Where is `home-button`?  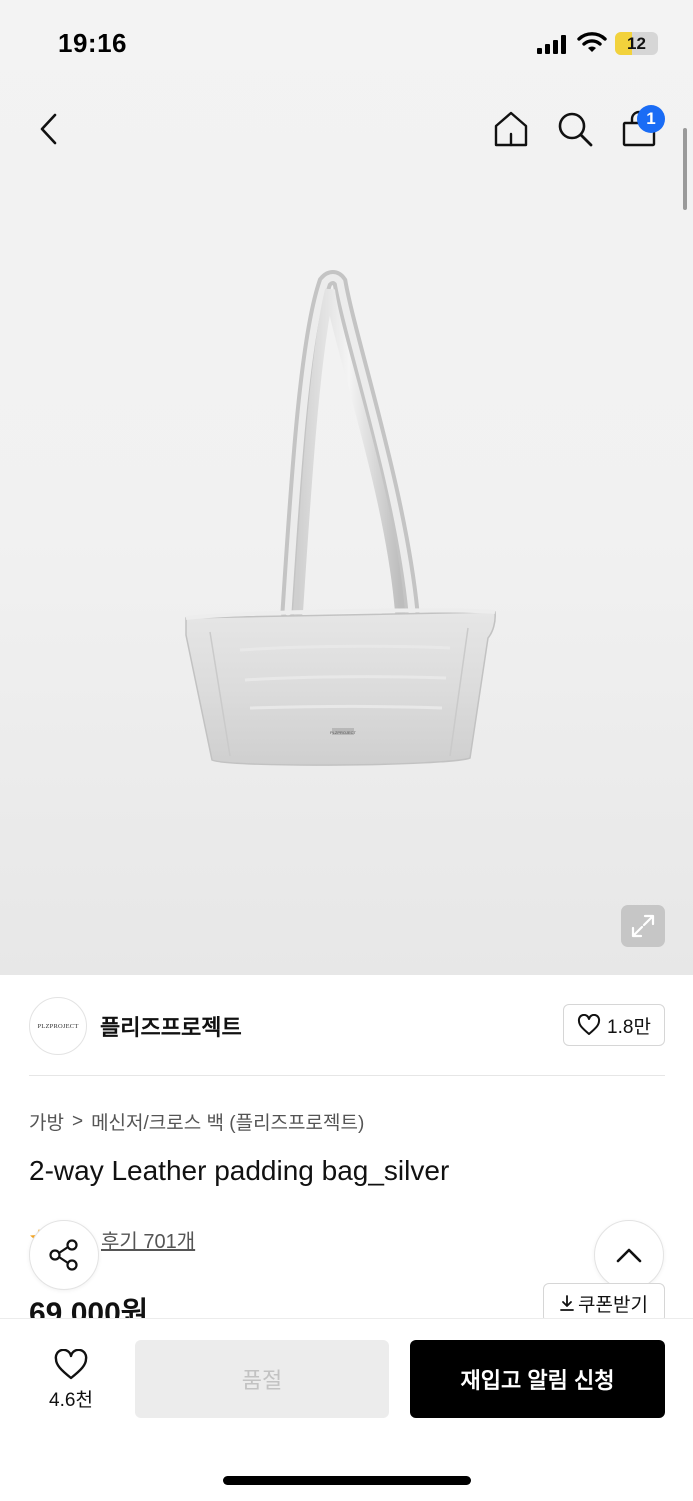 home-button is located at coordinates (511, 129).